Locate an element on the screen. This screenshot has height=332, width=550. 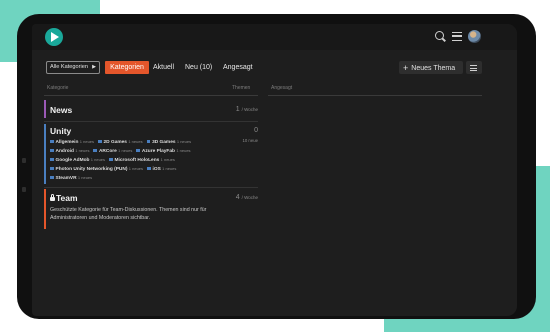
subcategory-link: iOS 1 neues is located at coordinates (161, 169).